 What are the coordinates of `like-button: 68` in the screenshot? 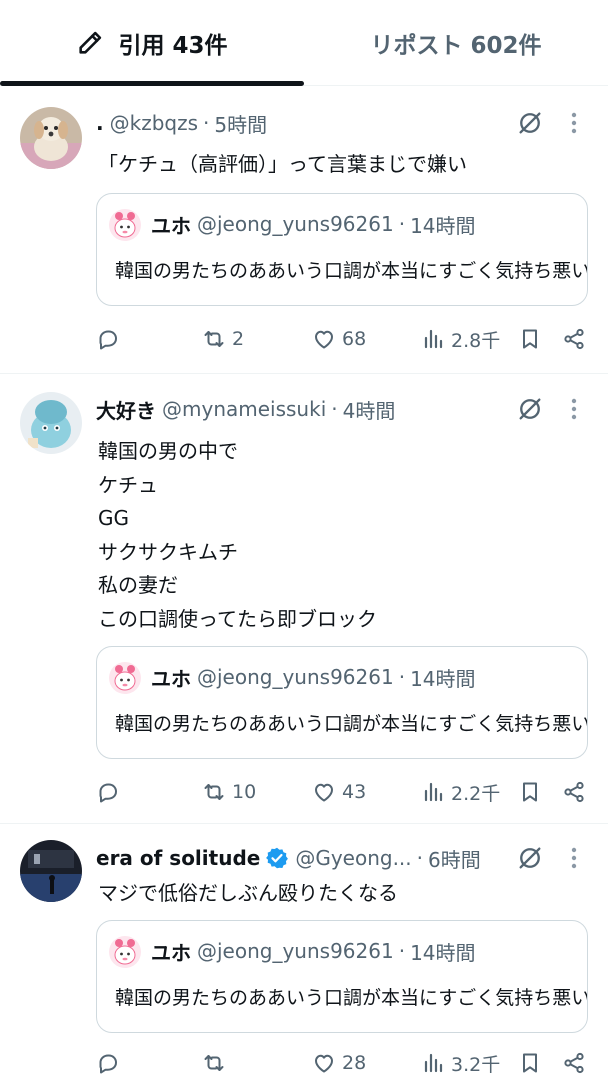 It's located at (339, 339).